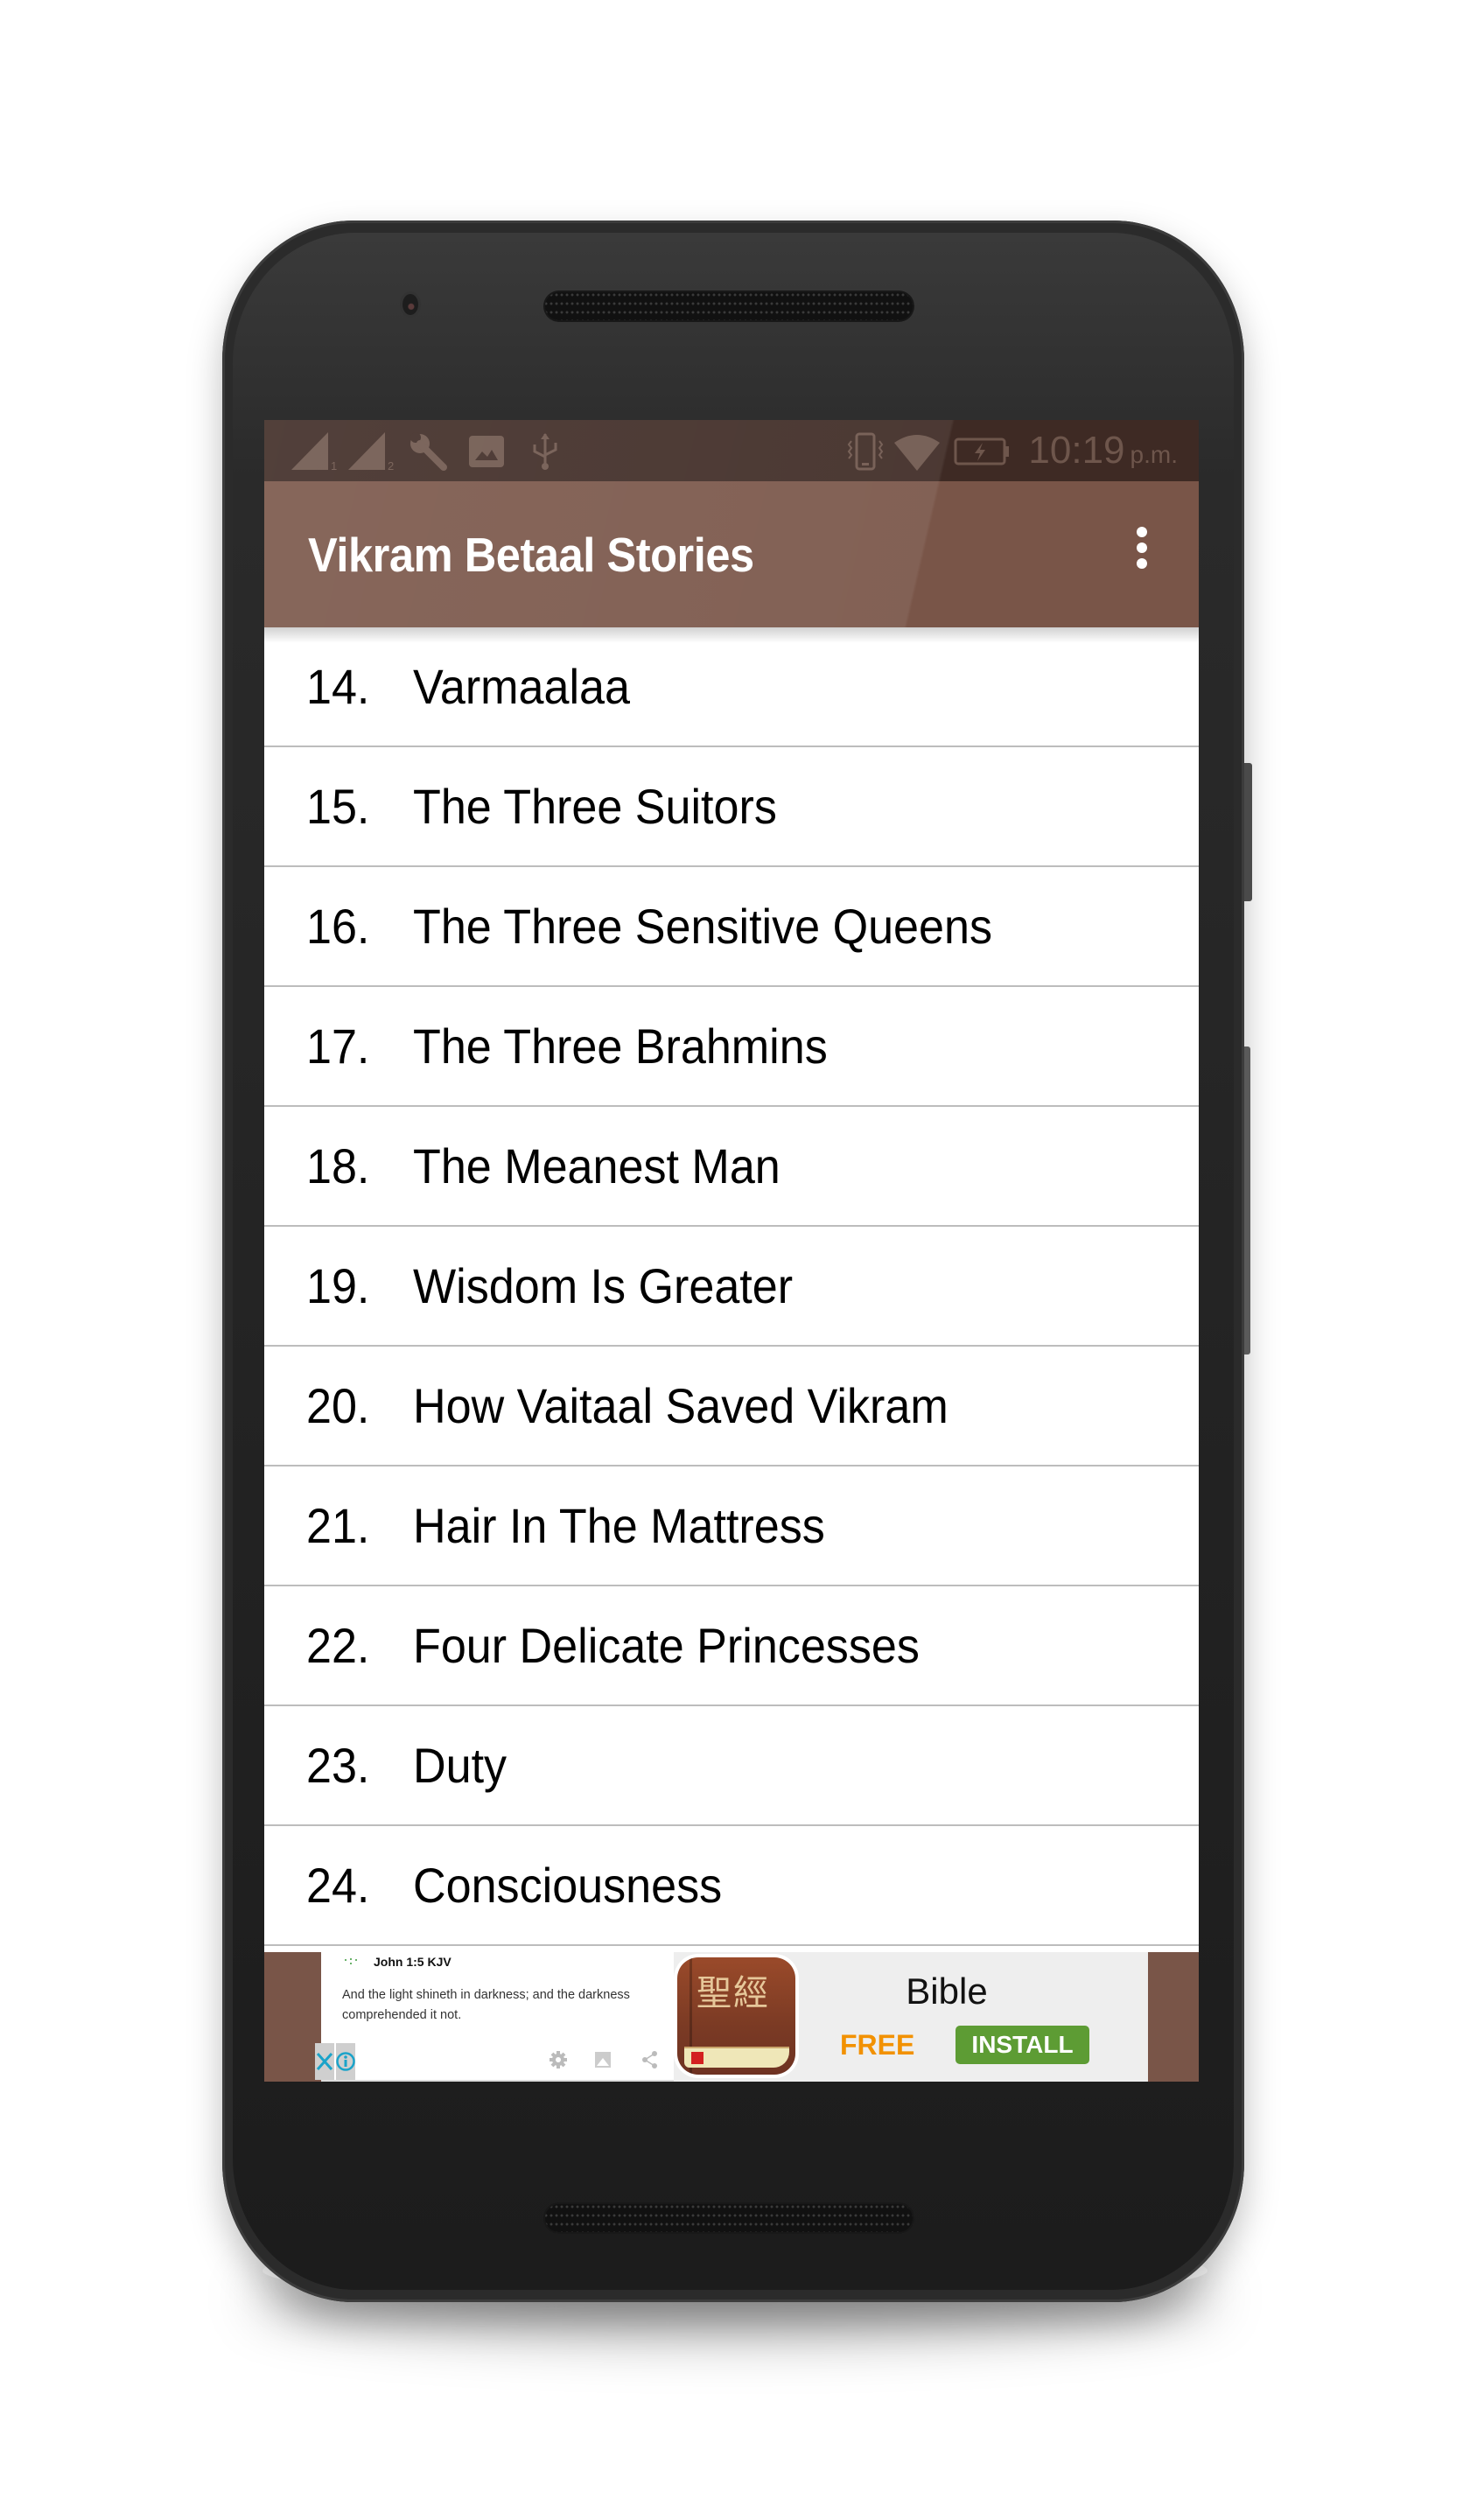 Image resolution: width=1470 pixels, height=2520 pixels. What do you see at coordinates (619, 1525) in the screenshot?
I see `story-title: Hair In The Mattress` at bounding box center [619, 1525].